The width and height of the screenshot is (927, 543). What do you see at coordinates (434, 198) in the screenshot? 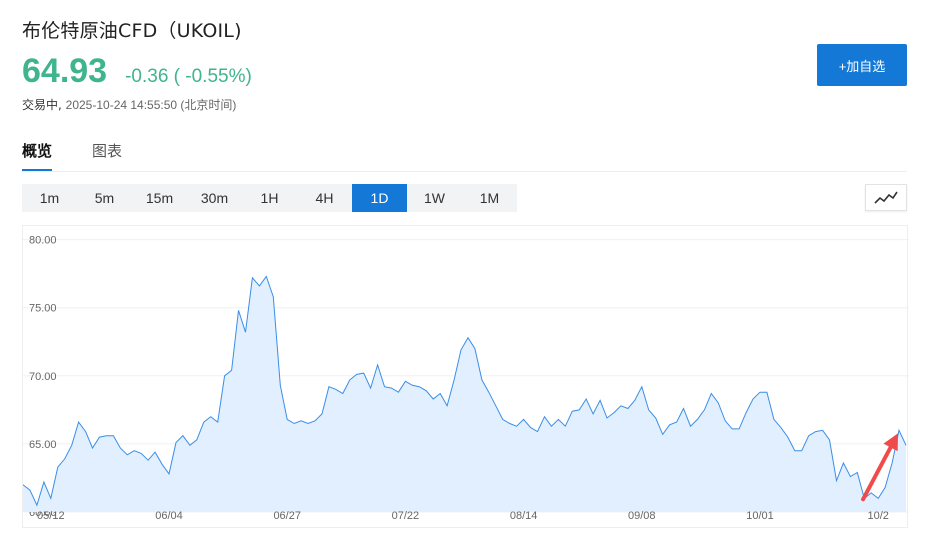
I see `period-1w: 1W` at bounding box center [434, 198].